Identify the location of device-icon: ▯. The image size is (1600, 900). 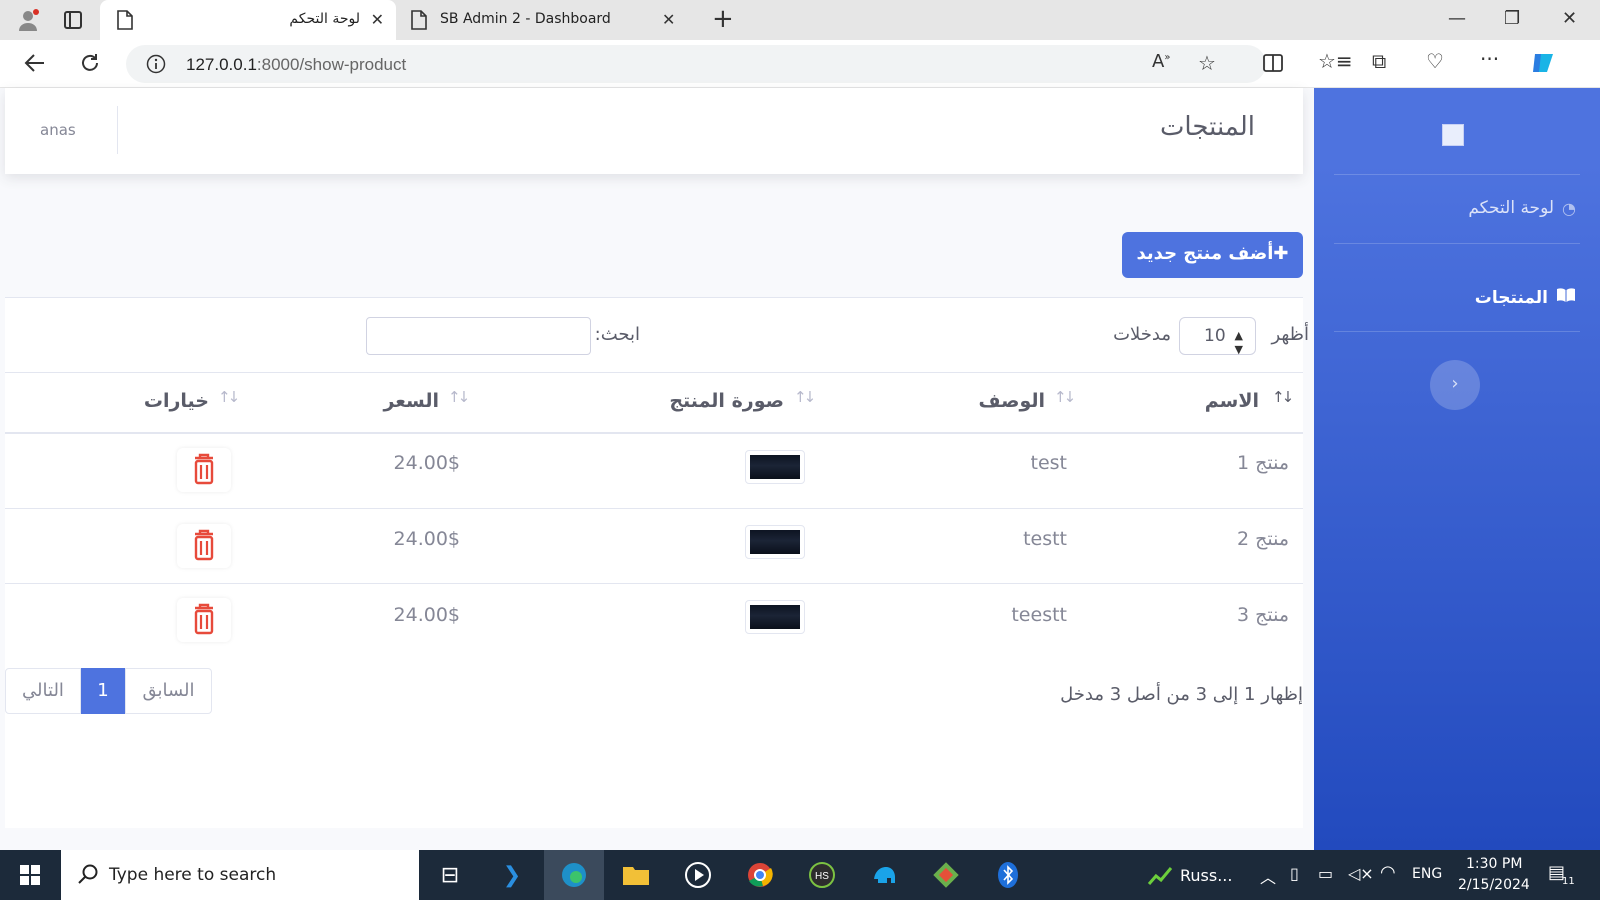
(1294, 873).